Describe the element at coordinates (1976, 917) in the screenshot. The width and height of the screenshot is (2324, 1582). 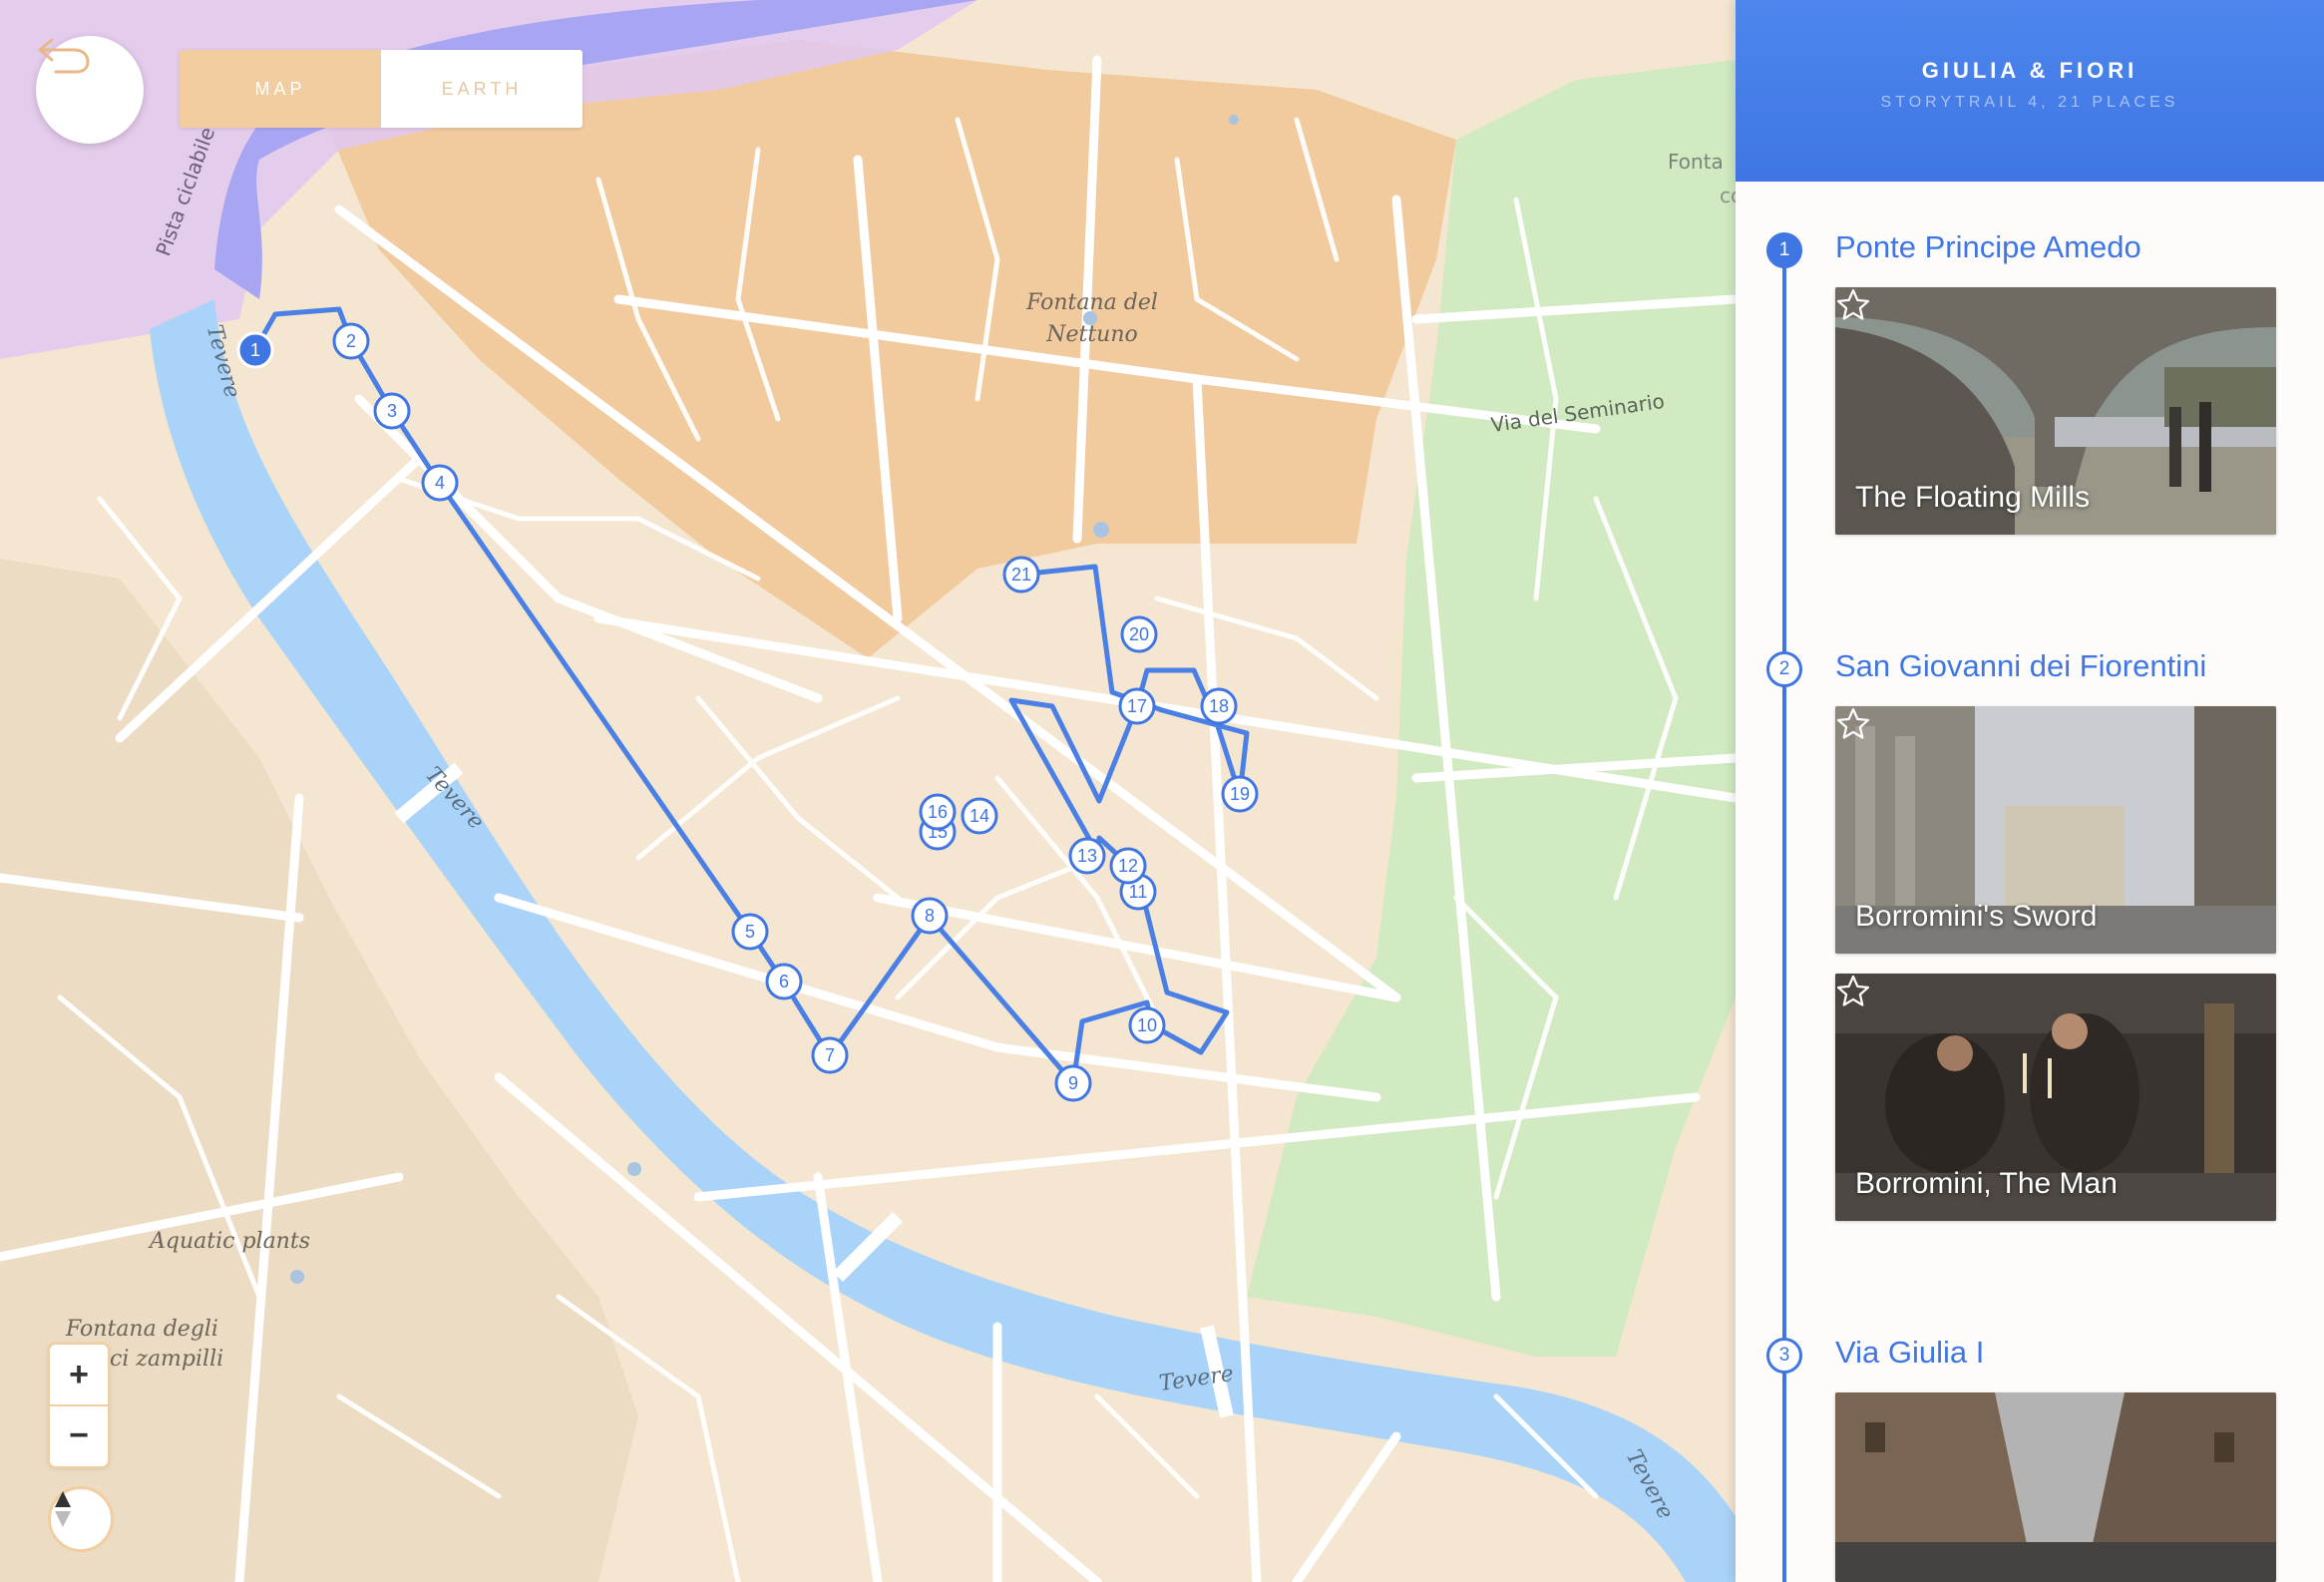
I see `card-label: Borromini's Sword` at that location.